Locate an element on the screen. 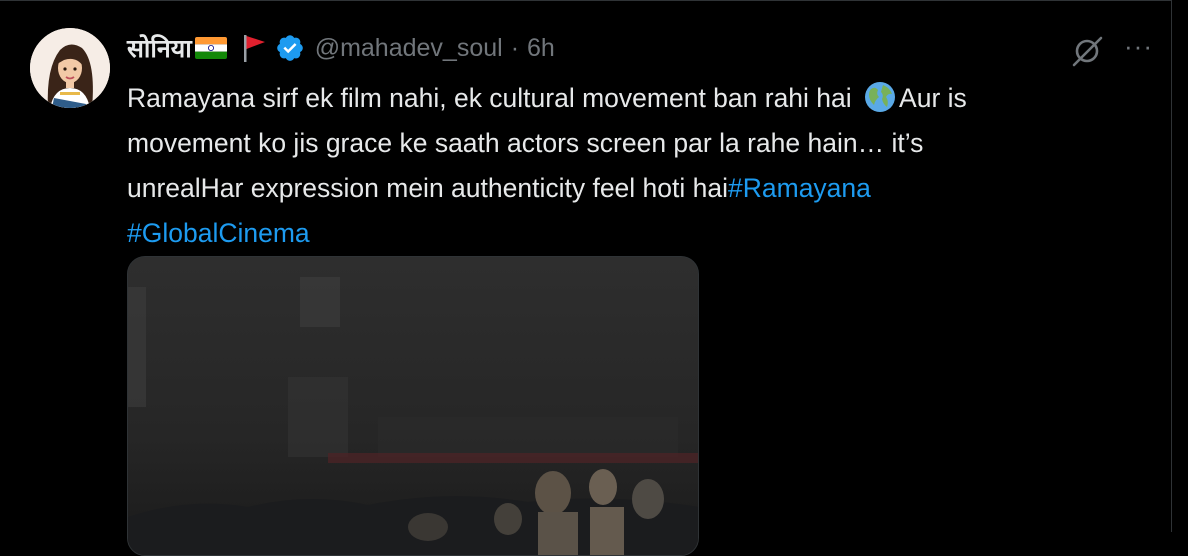  india-flag-icon is located at coordinates (210, 48).